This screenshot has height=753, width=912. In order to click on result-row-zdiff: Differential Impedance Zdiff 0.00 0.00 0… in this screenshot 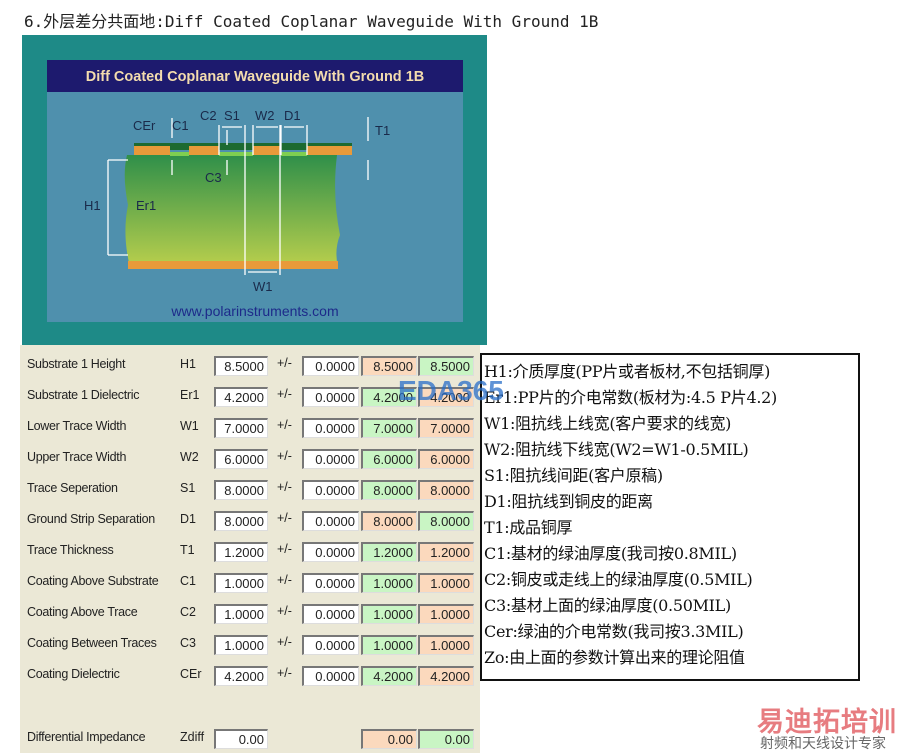, I will do `click(250, 738)`.